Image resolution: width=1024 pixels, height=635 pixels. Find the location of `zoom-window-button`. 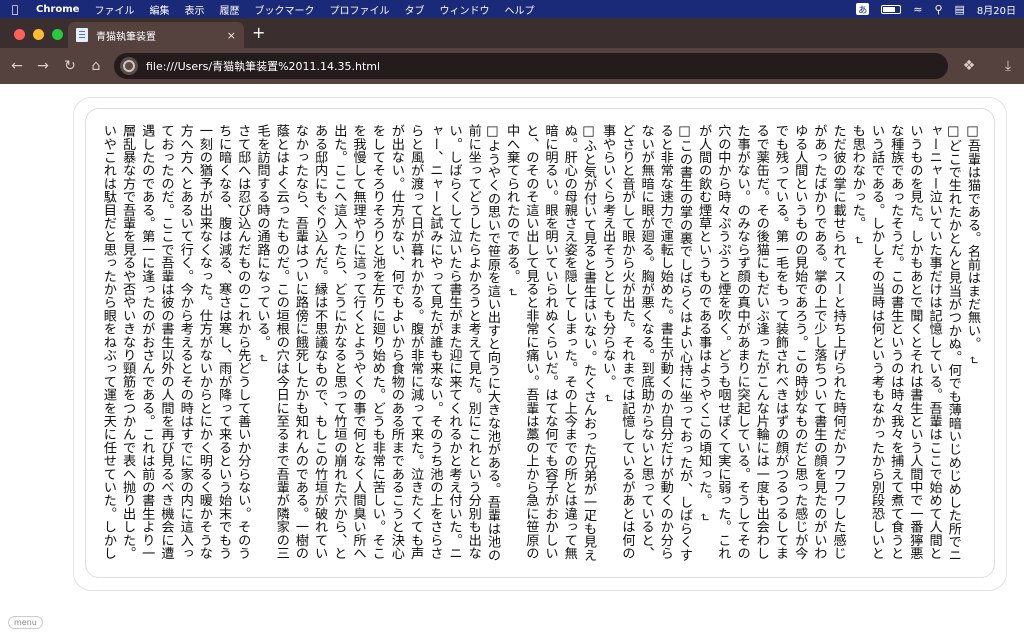

zoom-window-button is located at coordinates (57, 34).